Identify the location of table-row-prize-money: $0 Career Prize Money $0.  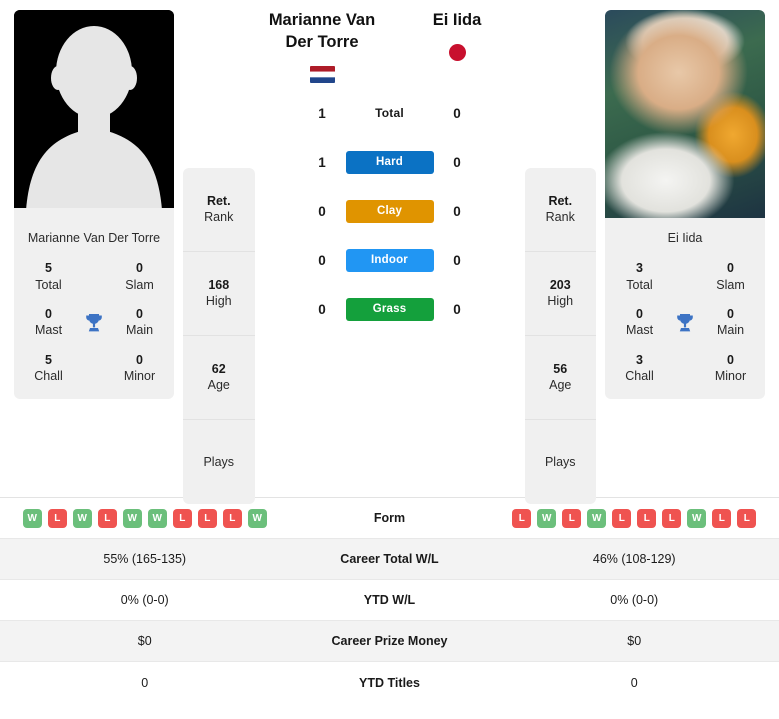
(389, 641).